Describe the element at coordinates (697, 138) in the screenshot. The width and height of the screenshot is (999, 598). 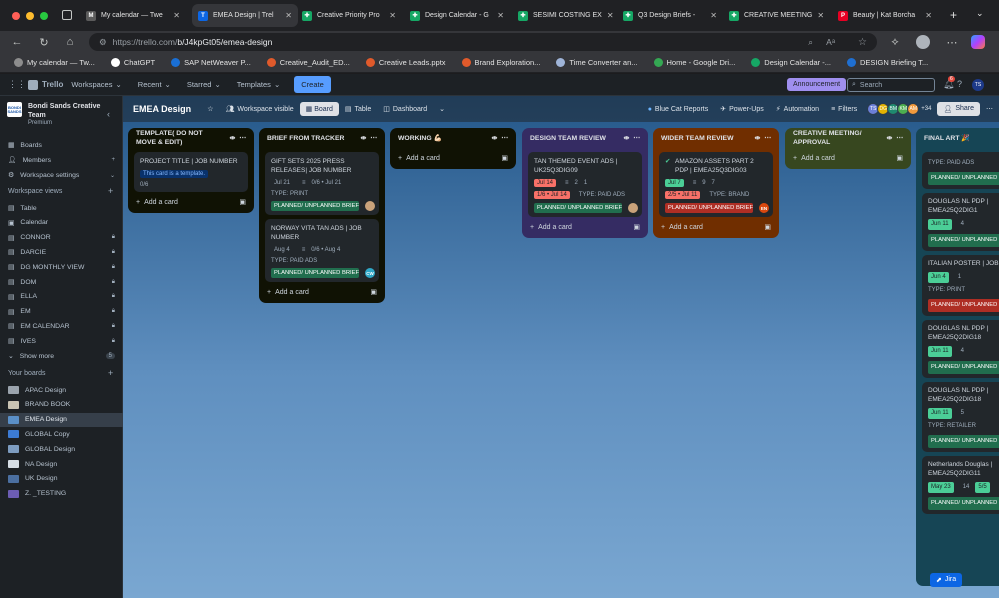
I see `list-title: WIDER TEAM REVIEW` at that location.